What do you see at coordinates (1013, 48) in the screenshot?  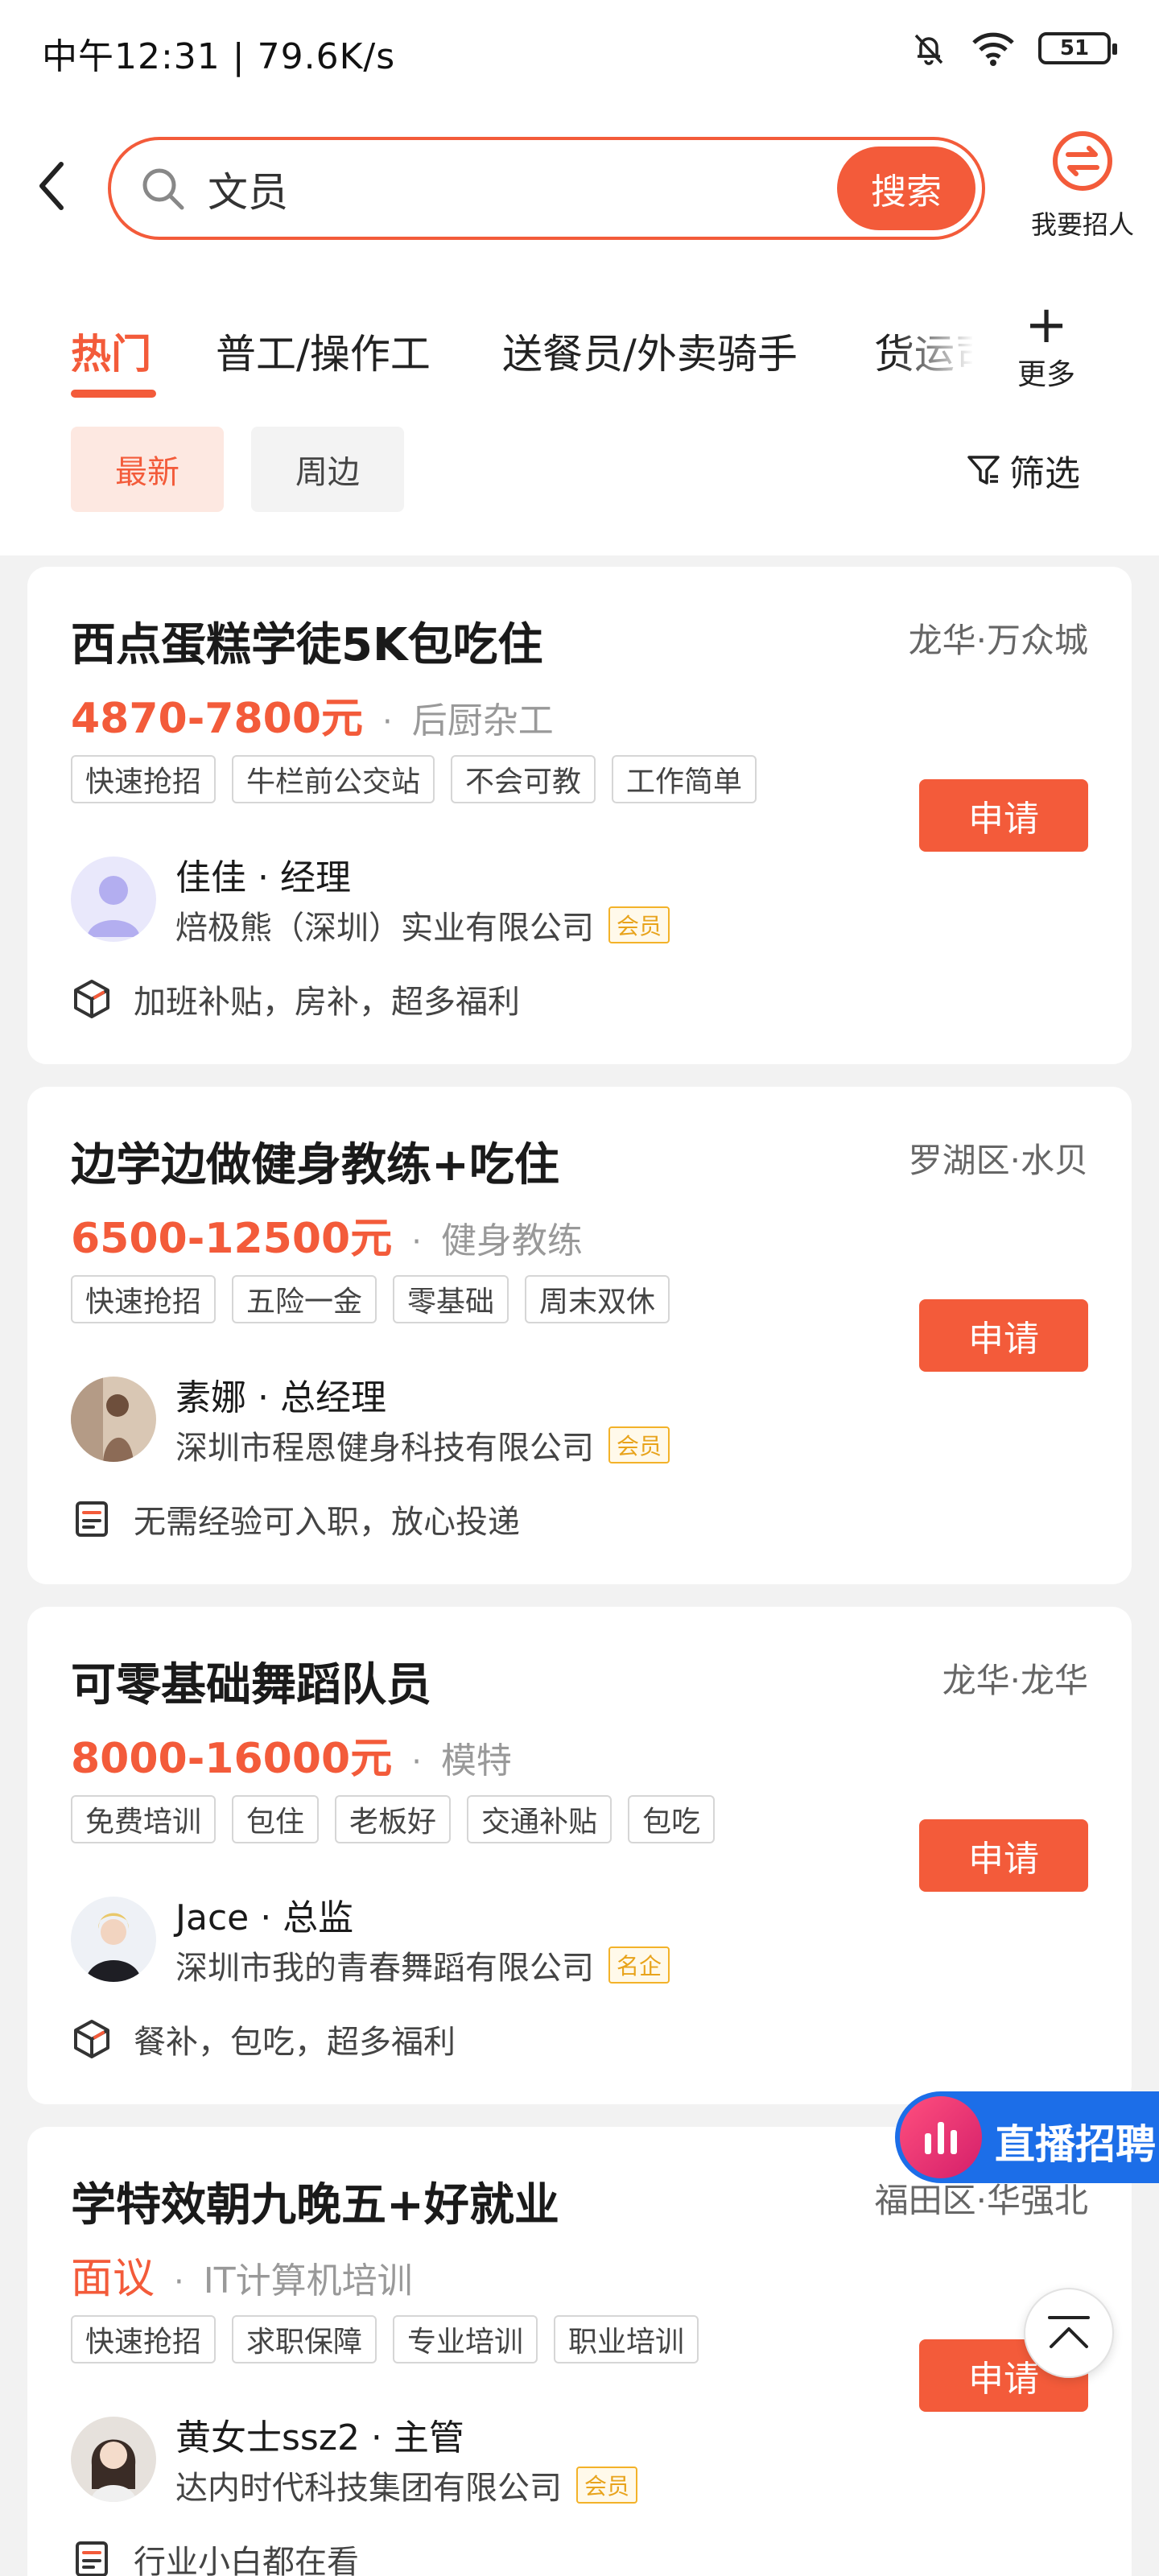 I see `status-icons: 51` at bounding box center [1013, 48].